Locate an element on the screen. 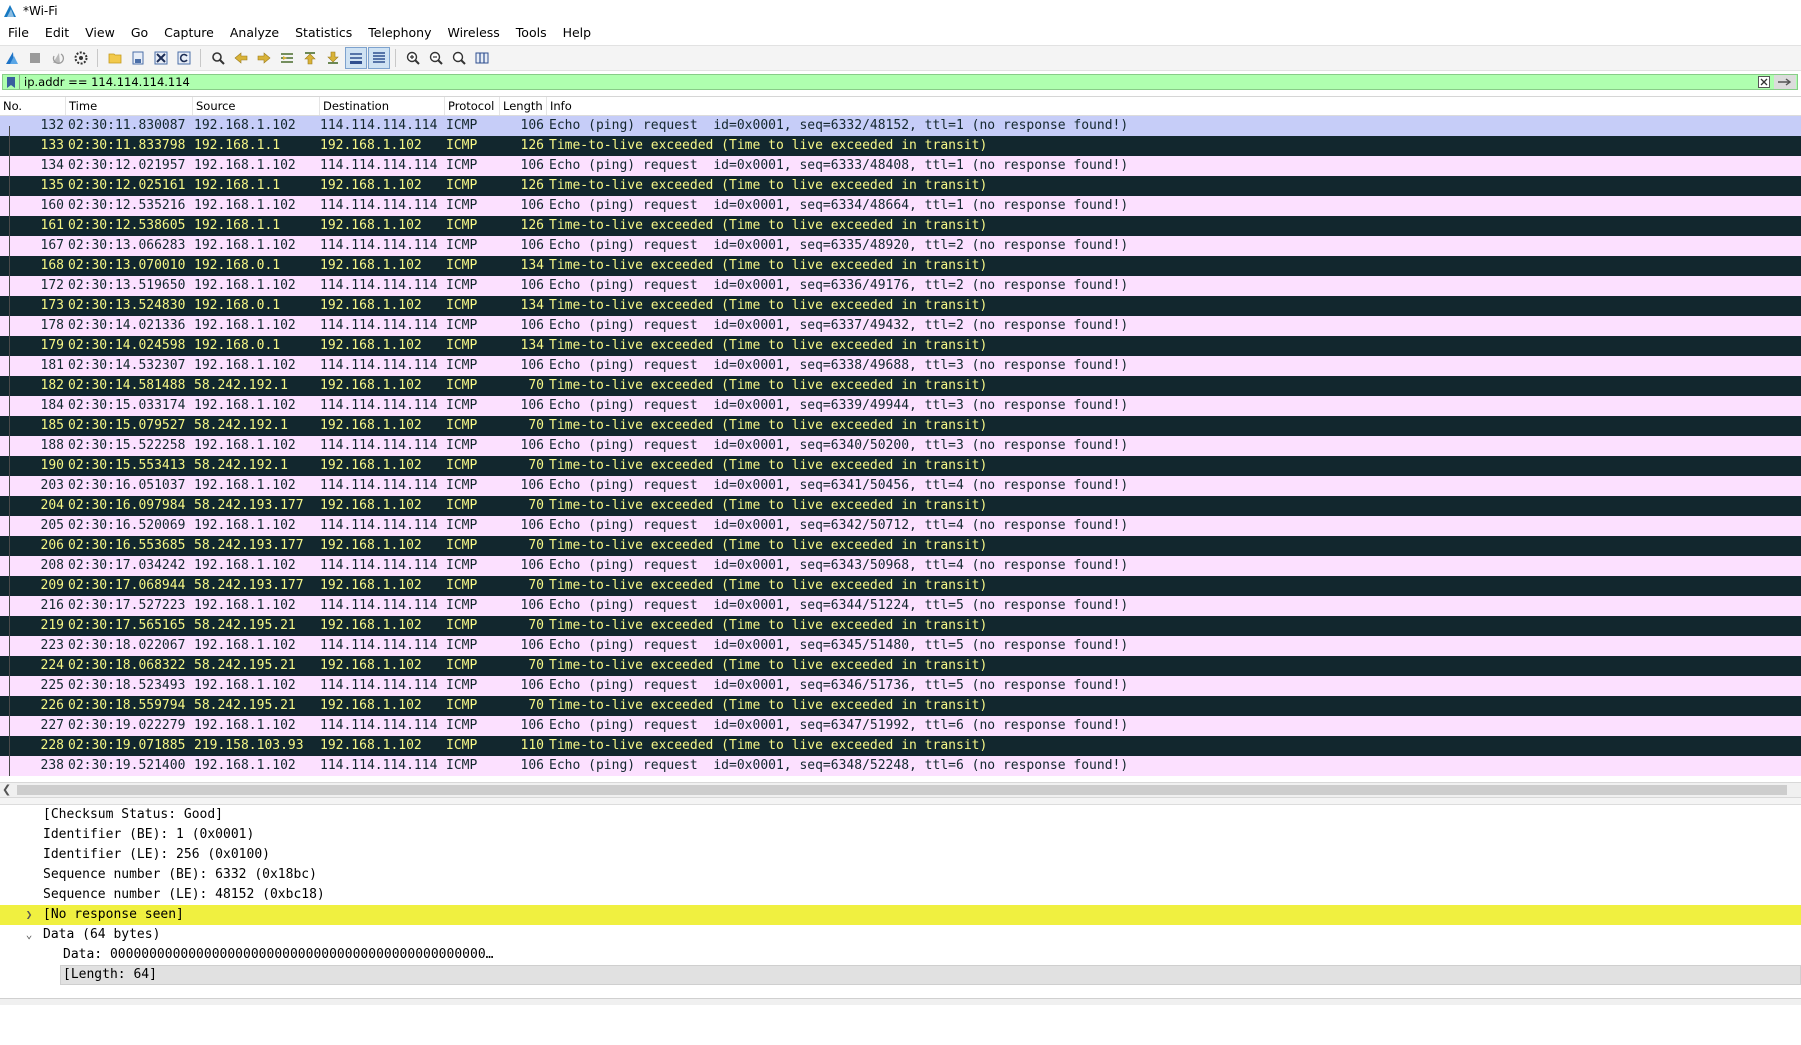 The image size is (1801, 1045). scrollbar-thumb is located at coordinates (902, 790).